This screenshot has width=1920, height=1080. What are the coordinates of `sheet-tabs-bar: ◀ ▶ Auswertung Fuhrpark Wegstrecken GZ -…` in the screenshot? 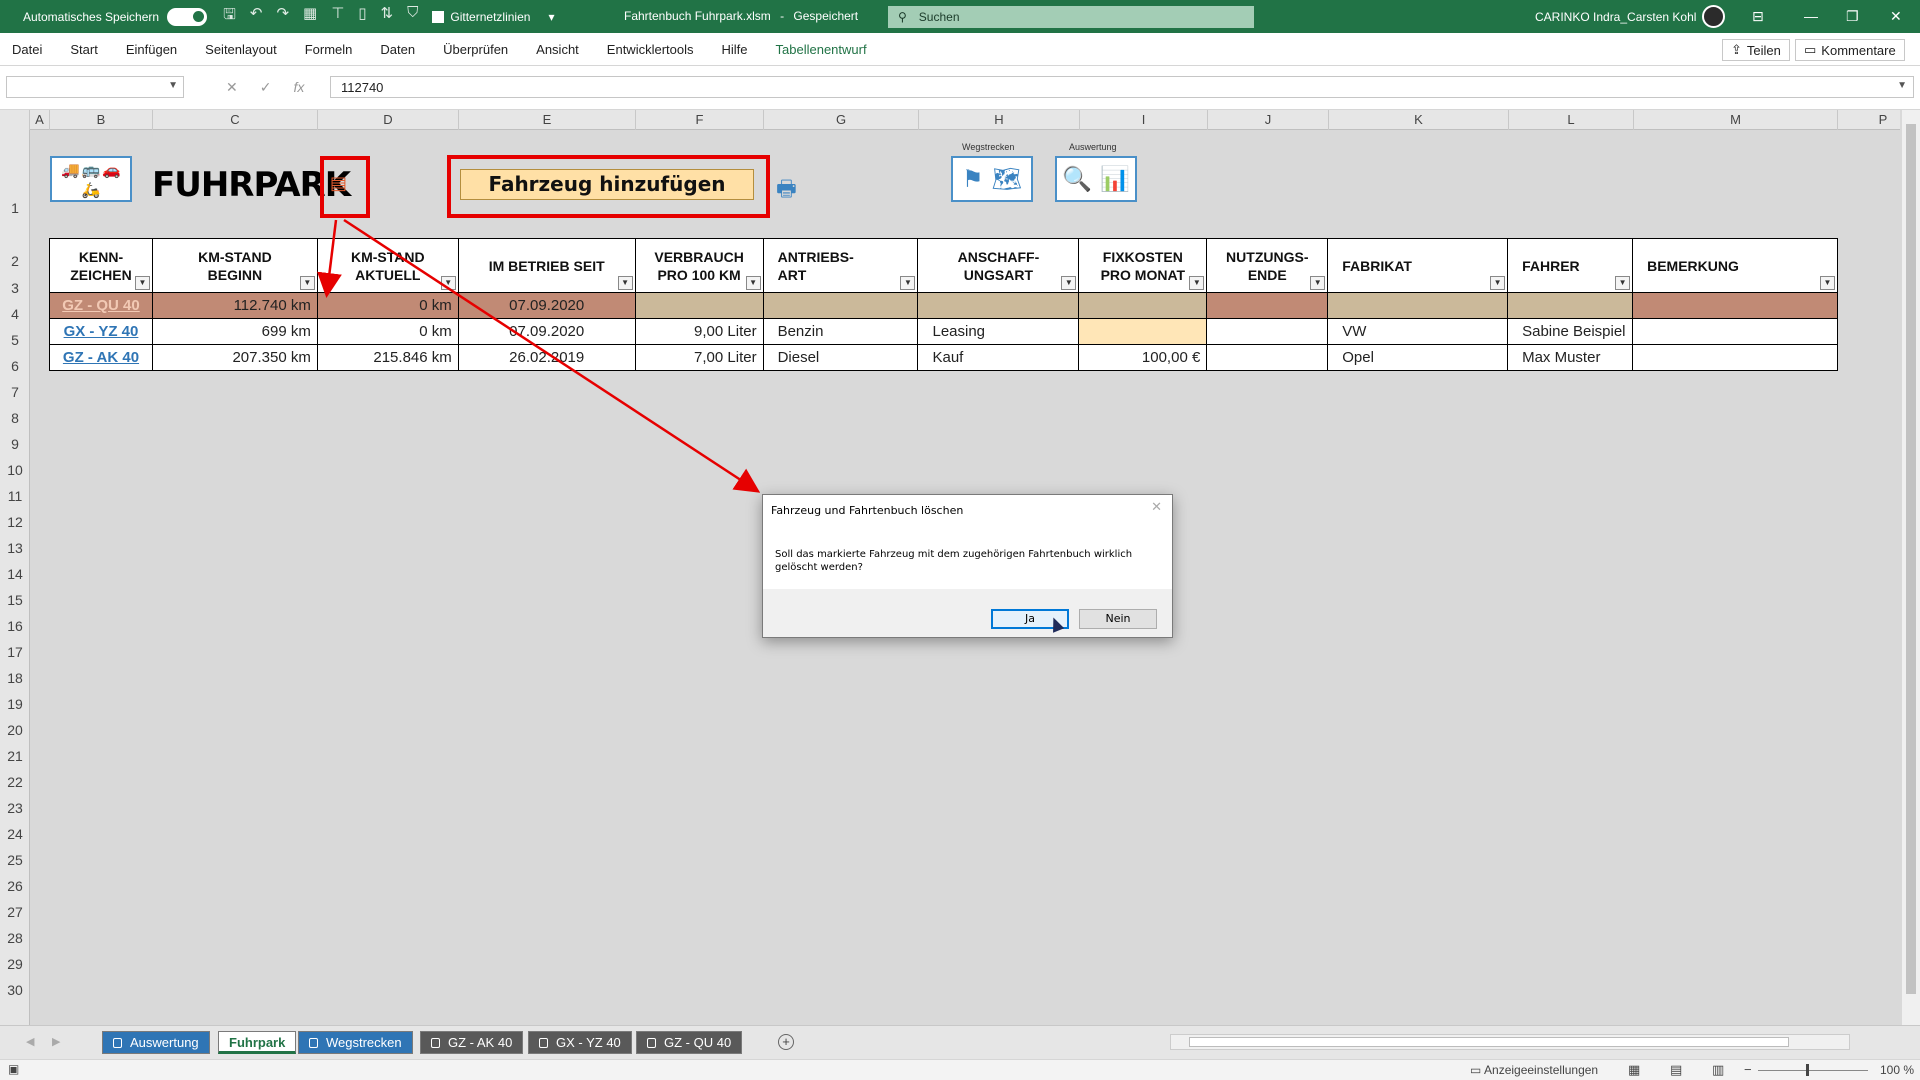 It's located at (960, 1042).